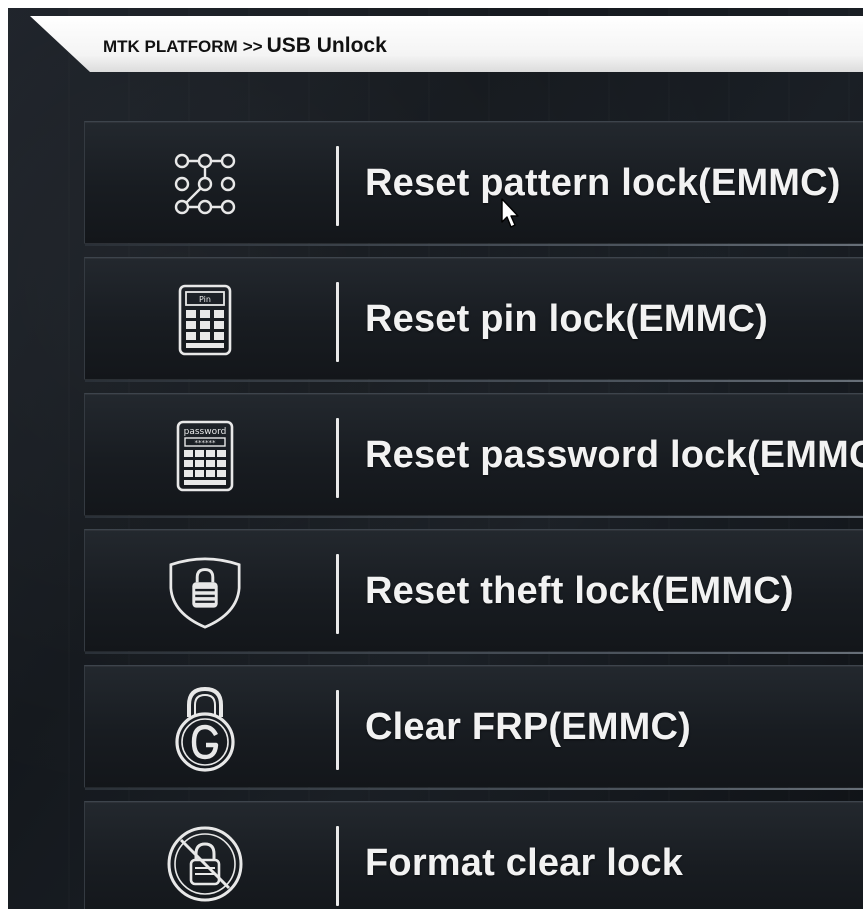 Image resolution: width=863 pixels, height=909 pixels. What do you see at coordinates (205, 729) in the screenshot?
I see `google-lock-icon` at bounding box center [205, 729].